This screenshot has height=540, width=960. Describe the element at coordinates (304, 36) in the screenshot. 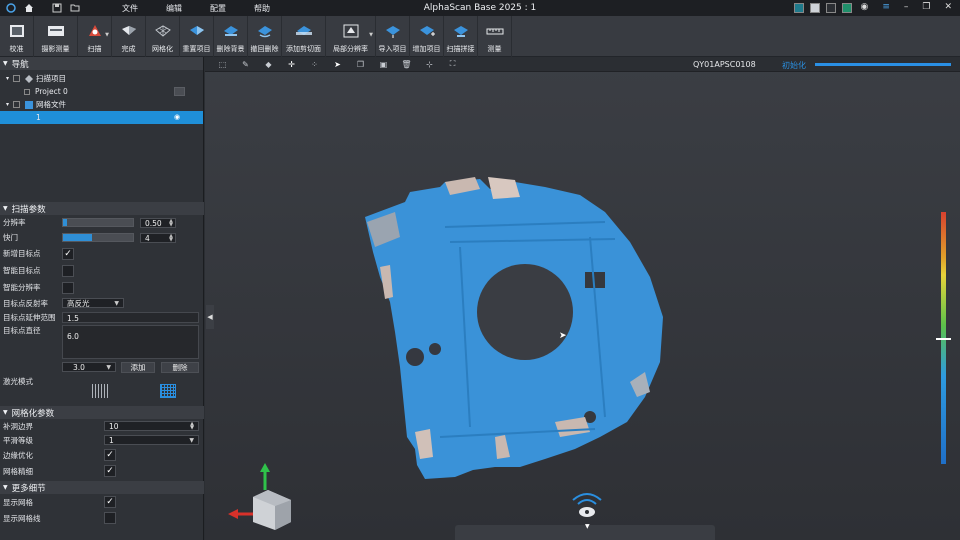

I see `add-clip-plane-button: 添加剪切面` at that location.